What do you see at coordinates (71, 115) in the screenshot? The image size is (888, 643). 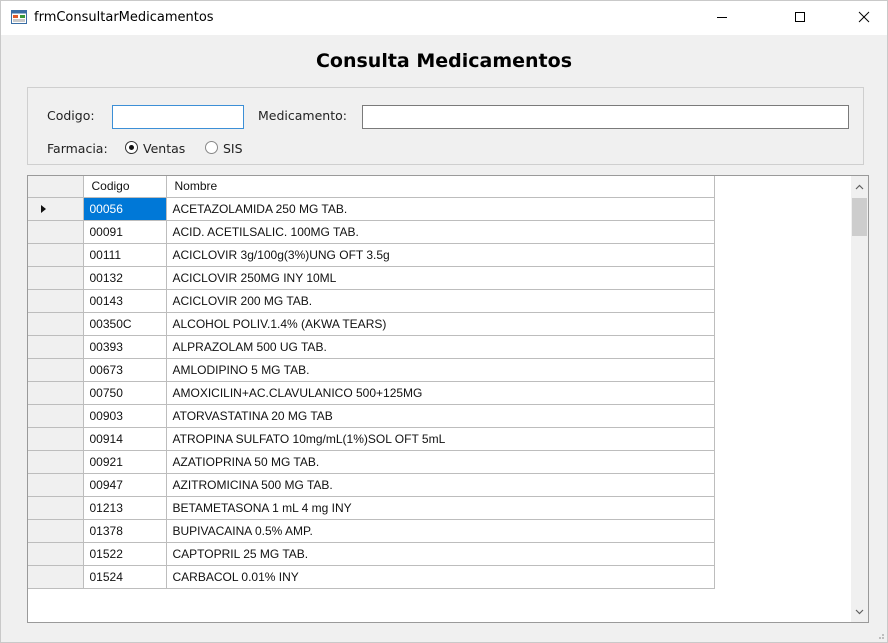 I see `codigo-label: Codigo:` at bounding box center [71, 115].